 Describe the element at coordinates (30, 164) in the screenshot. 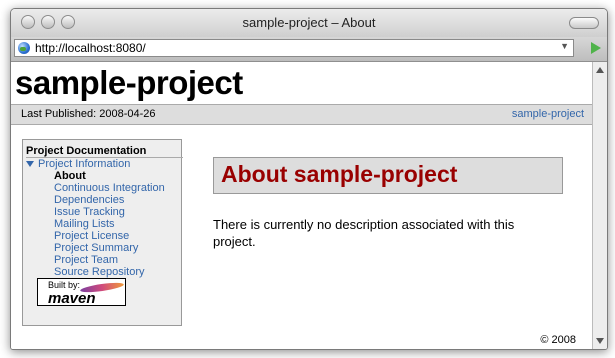

I see `disclosure-triangle-icon` at that location.